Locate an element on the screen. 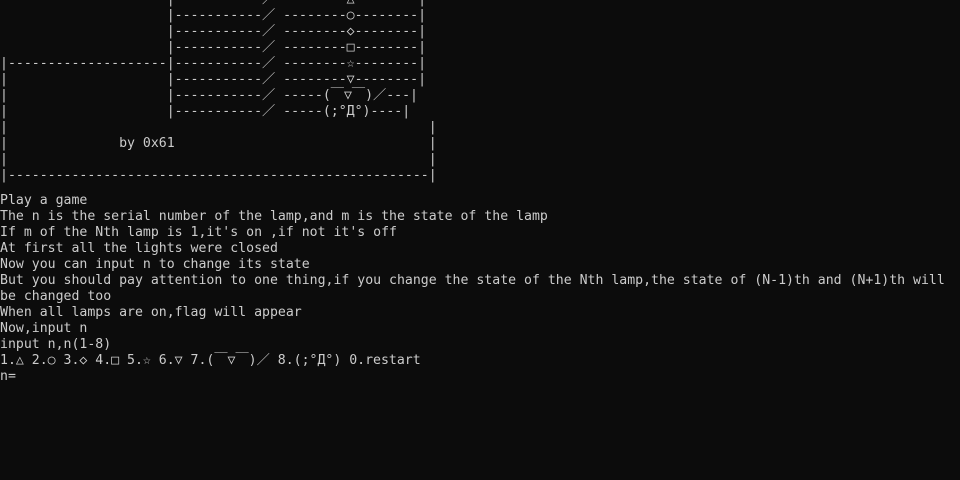 This screenshot has height=480, width=960. console-line: Play a game is located at coordinates (44, 200).